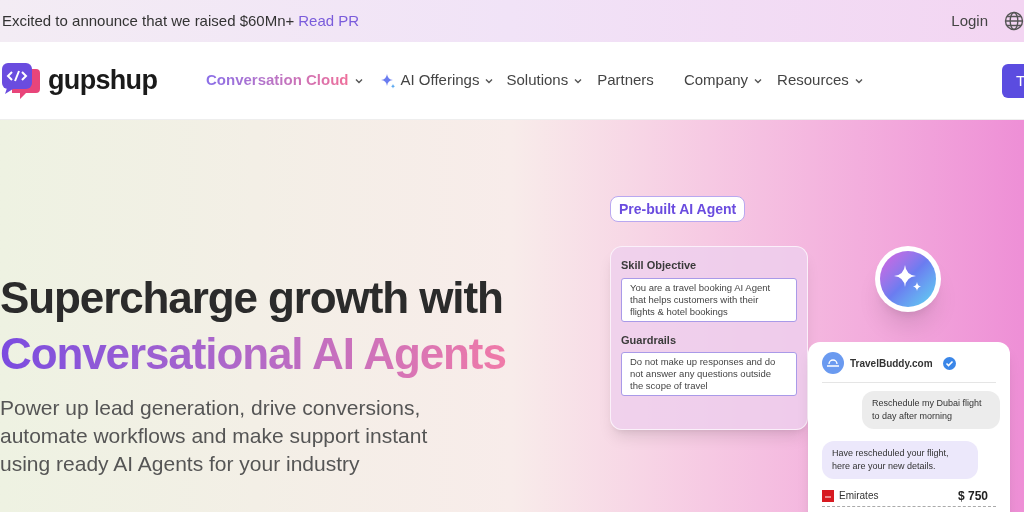  What do you see at coordinates (820, 80) in the screenshot?
I see `nav-item: Resources` at bounding box center [820, 80].